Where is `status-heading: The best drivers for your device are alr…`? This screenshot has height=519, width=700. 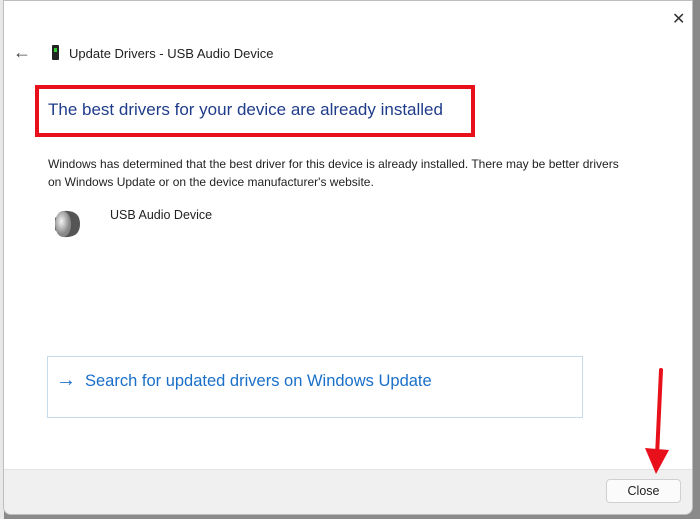 status-heading: The best drivers for your device are alr… is located at coordinates (245, 109).